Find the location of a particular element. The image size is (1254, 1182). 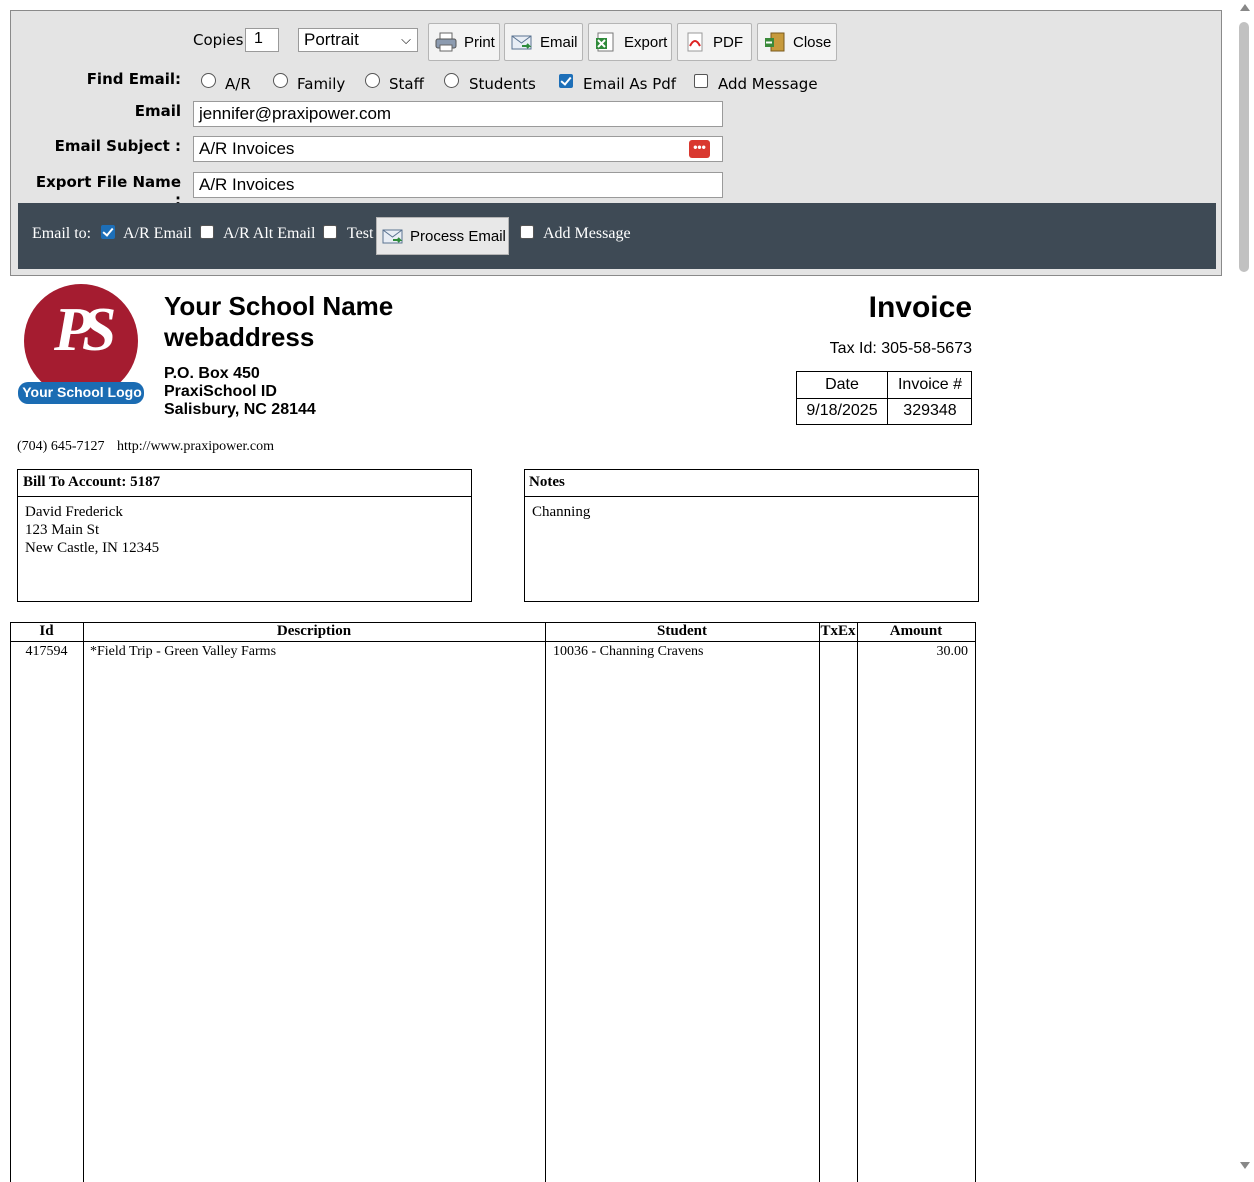

email-as-pdf-checkbox is located at coordinates (566, 81).